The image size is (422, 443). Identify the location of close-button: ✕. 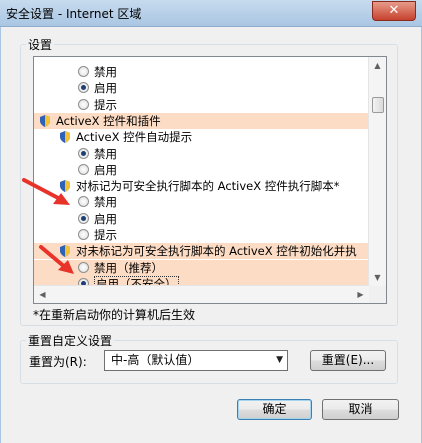
(394, 11).